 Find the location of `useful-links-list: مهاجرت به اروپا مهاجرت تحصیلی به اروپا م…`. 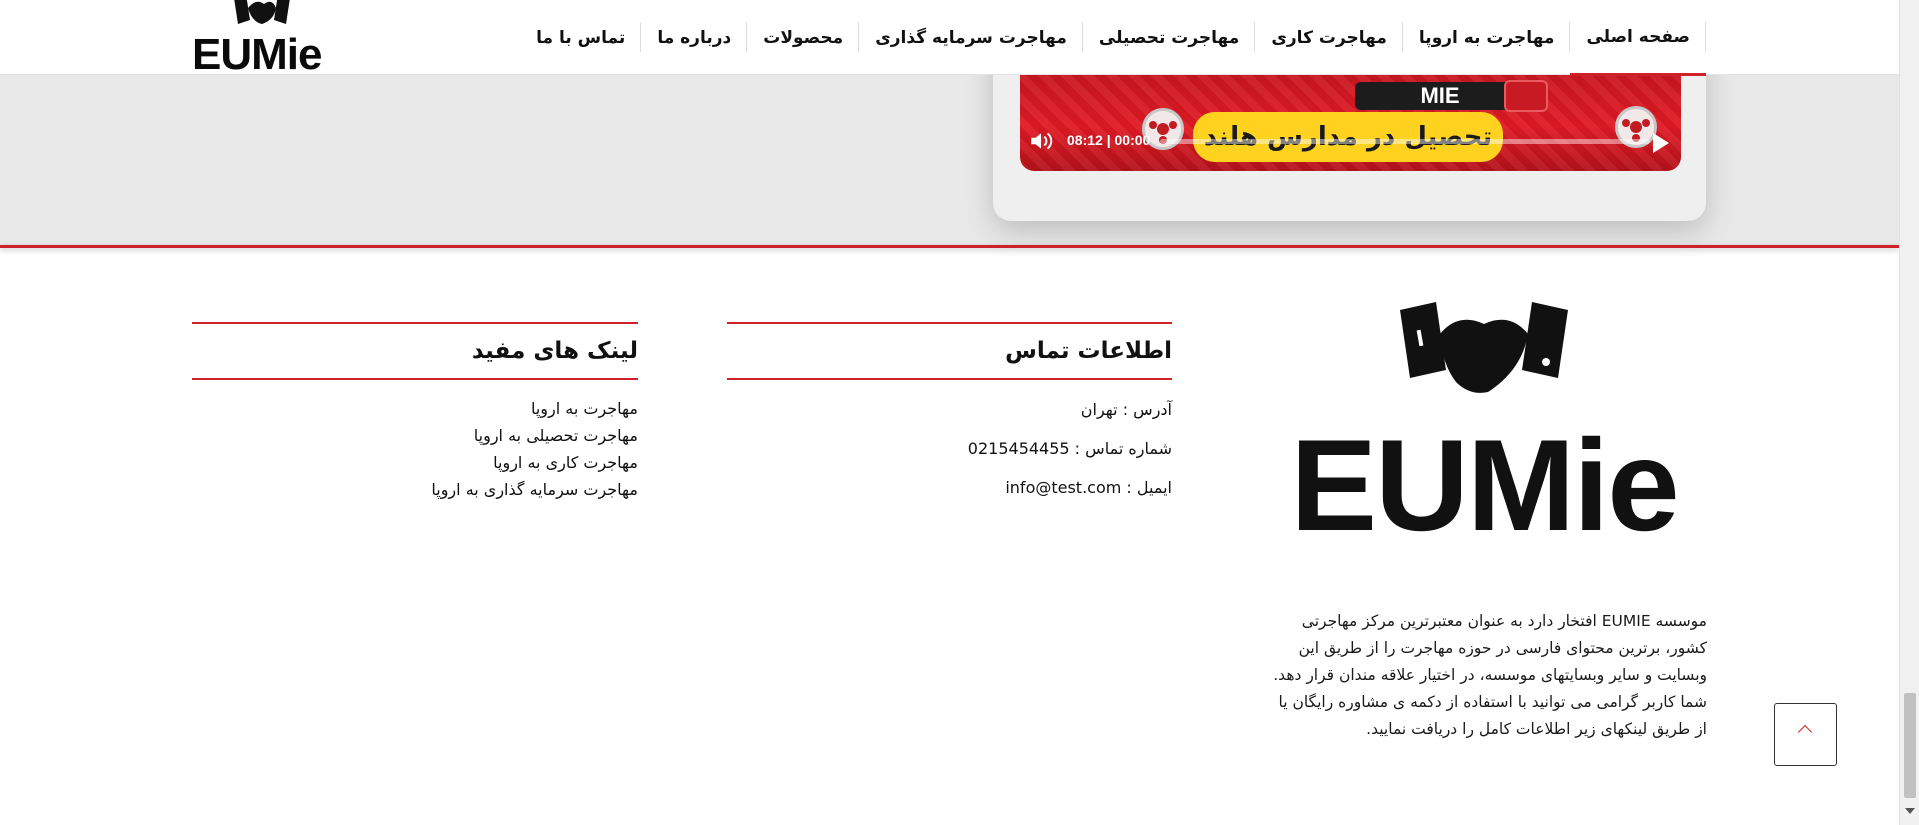

useful-links-list: مهاجرت به اروپا مهاجرت تحصیلی به اروپا م… is located at coordinates (415, 449).